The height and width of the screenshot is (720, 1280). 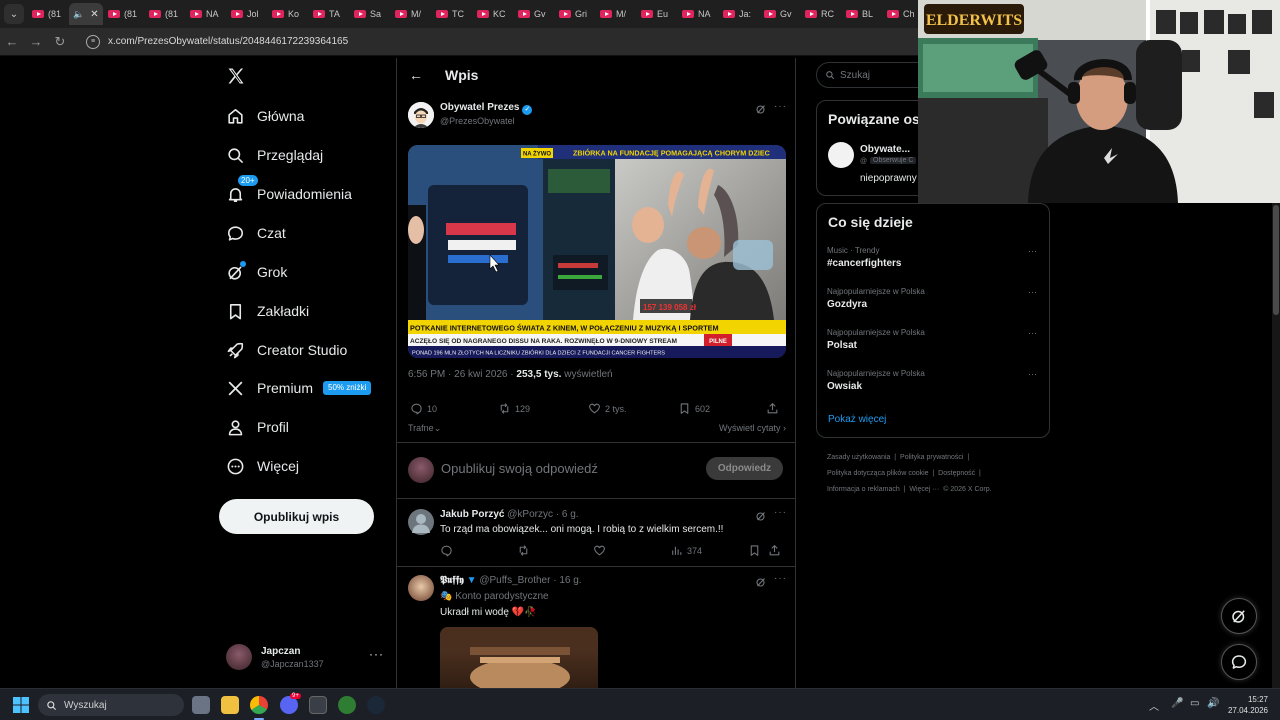 I want to click on windows-start-icon, so click(x=21, y=705).